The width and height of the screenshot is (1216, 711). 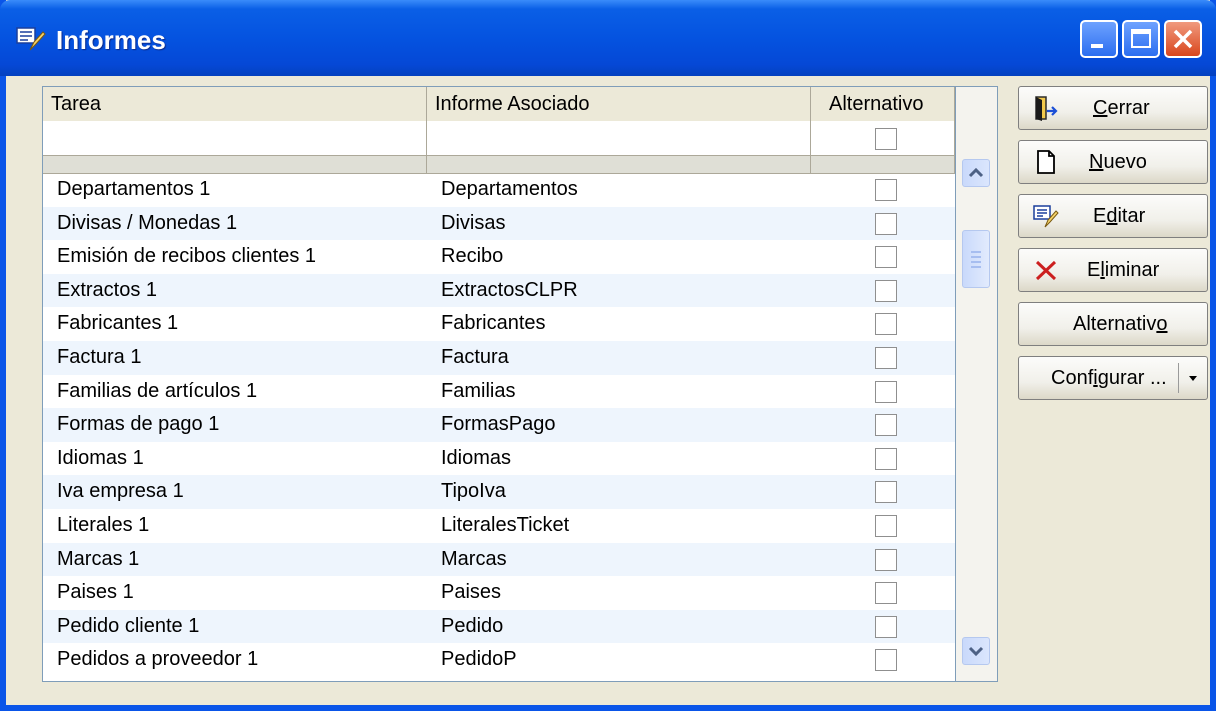 What do you see at coordinates (976, 651) in the screenshot?
I see `scroll-down-button` at bounding box center [976, 651].